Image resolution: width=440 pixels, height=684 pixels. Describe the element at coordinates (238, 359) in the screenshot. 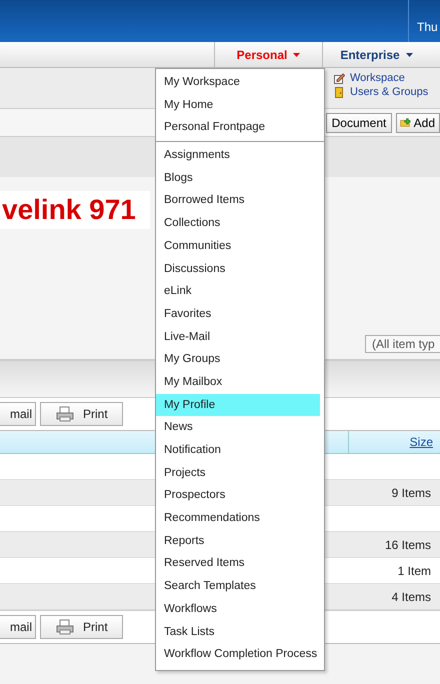

I see `menu-item: My Groups` at that location.